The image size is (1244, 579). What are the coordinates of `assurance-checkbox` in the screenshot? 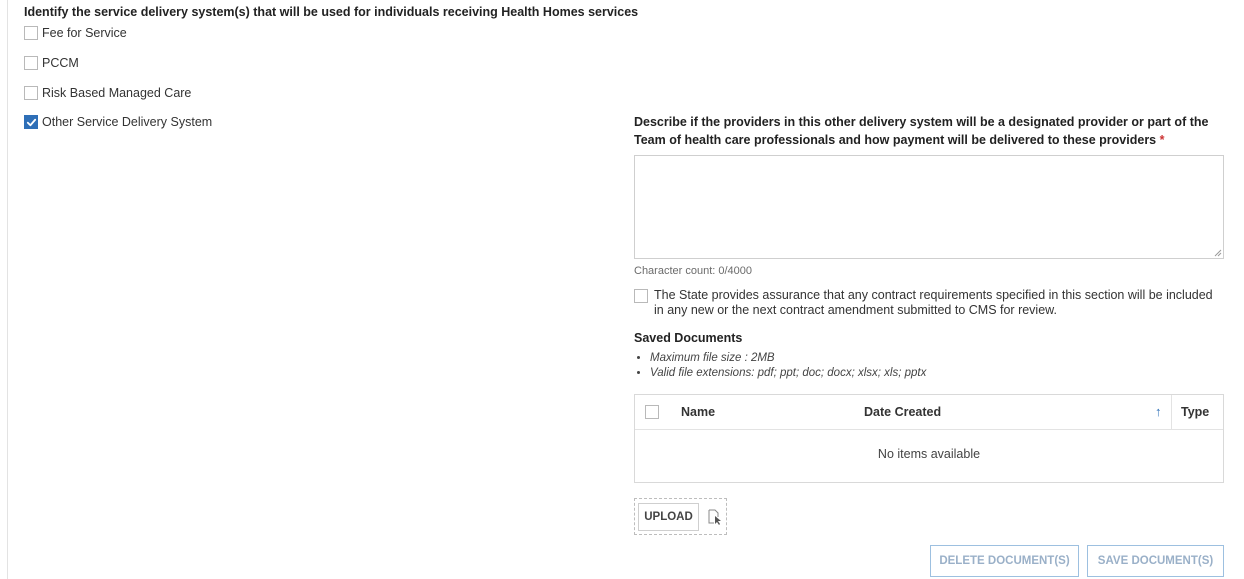 It's located at (641, 296).